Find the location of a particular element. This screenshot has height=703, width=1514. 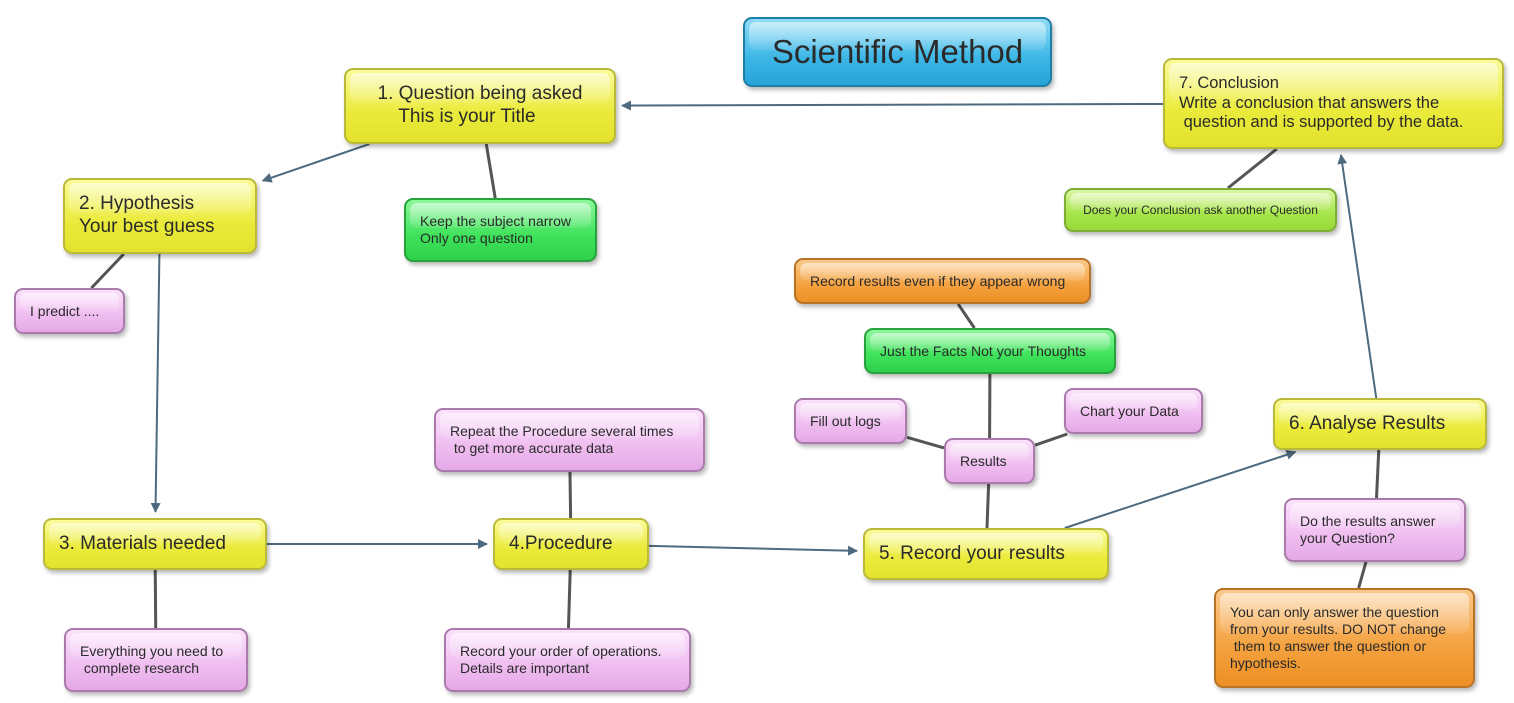

step-analyse: 6. Analyse Results is located at coordinates (1380, 424).